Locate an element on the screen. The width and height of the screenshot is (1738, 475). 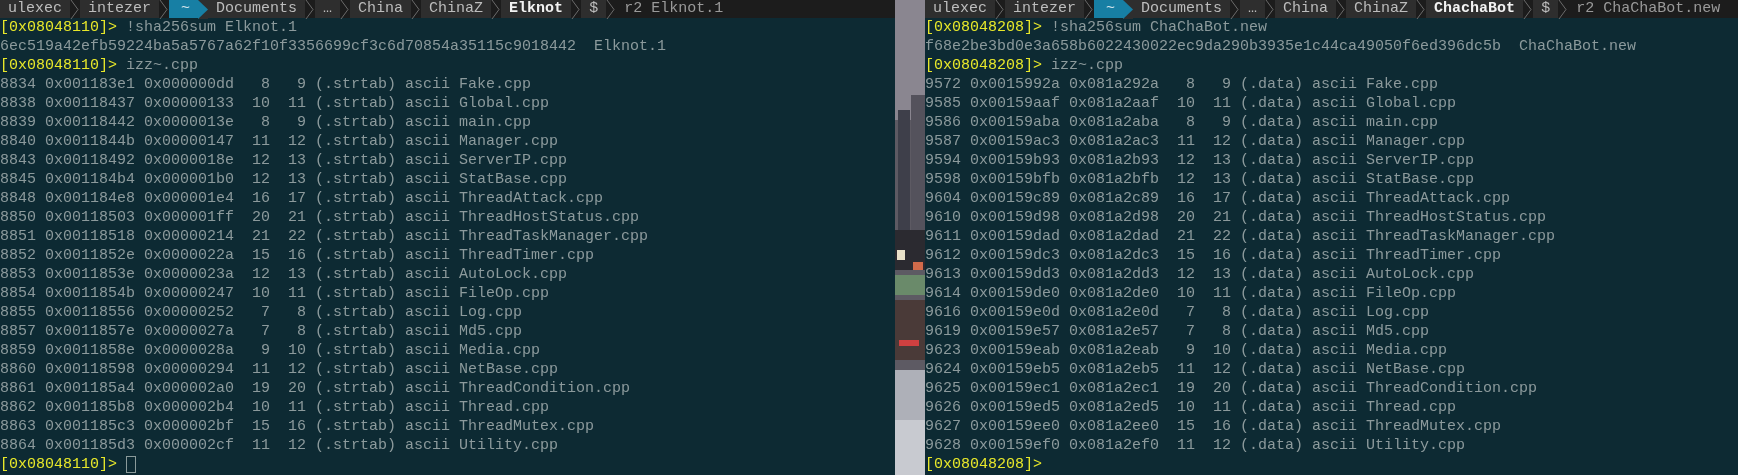
output-line: 9616 0x00159e0d 0x081a2e0d 7 8 (.data) ascii Log.cpp is located at coordinates (1177, 312).